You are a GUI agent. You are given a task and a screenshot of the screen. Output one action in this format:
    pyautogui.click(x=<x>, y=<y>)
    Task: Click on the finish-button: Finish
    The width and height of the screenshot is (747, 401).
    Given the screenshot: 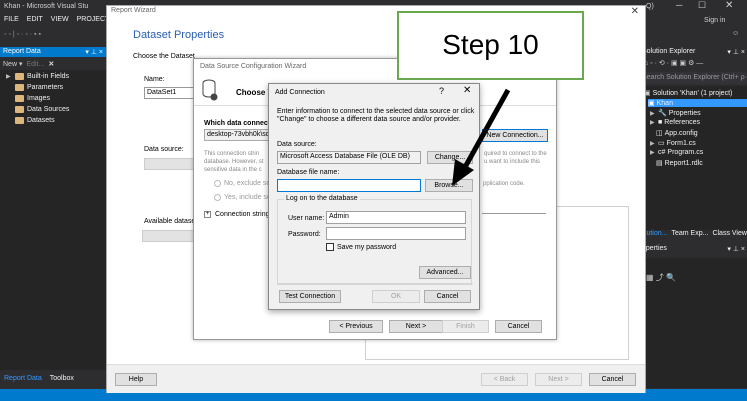 What is the action you would take?
    pyautogui.click(x=465, y=326)
    